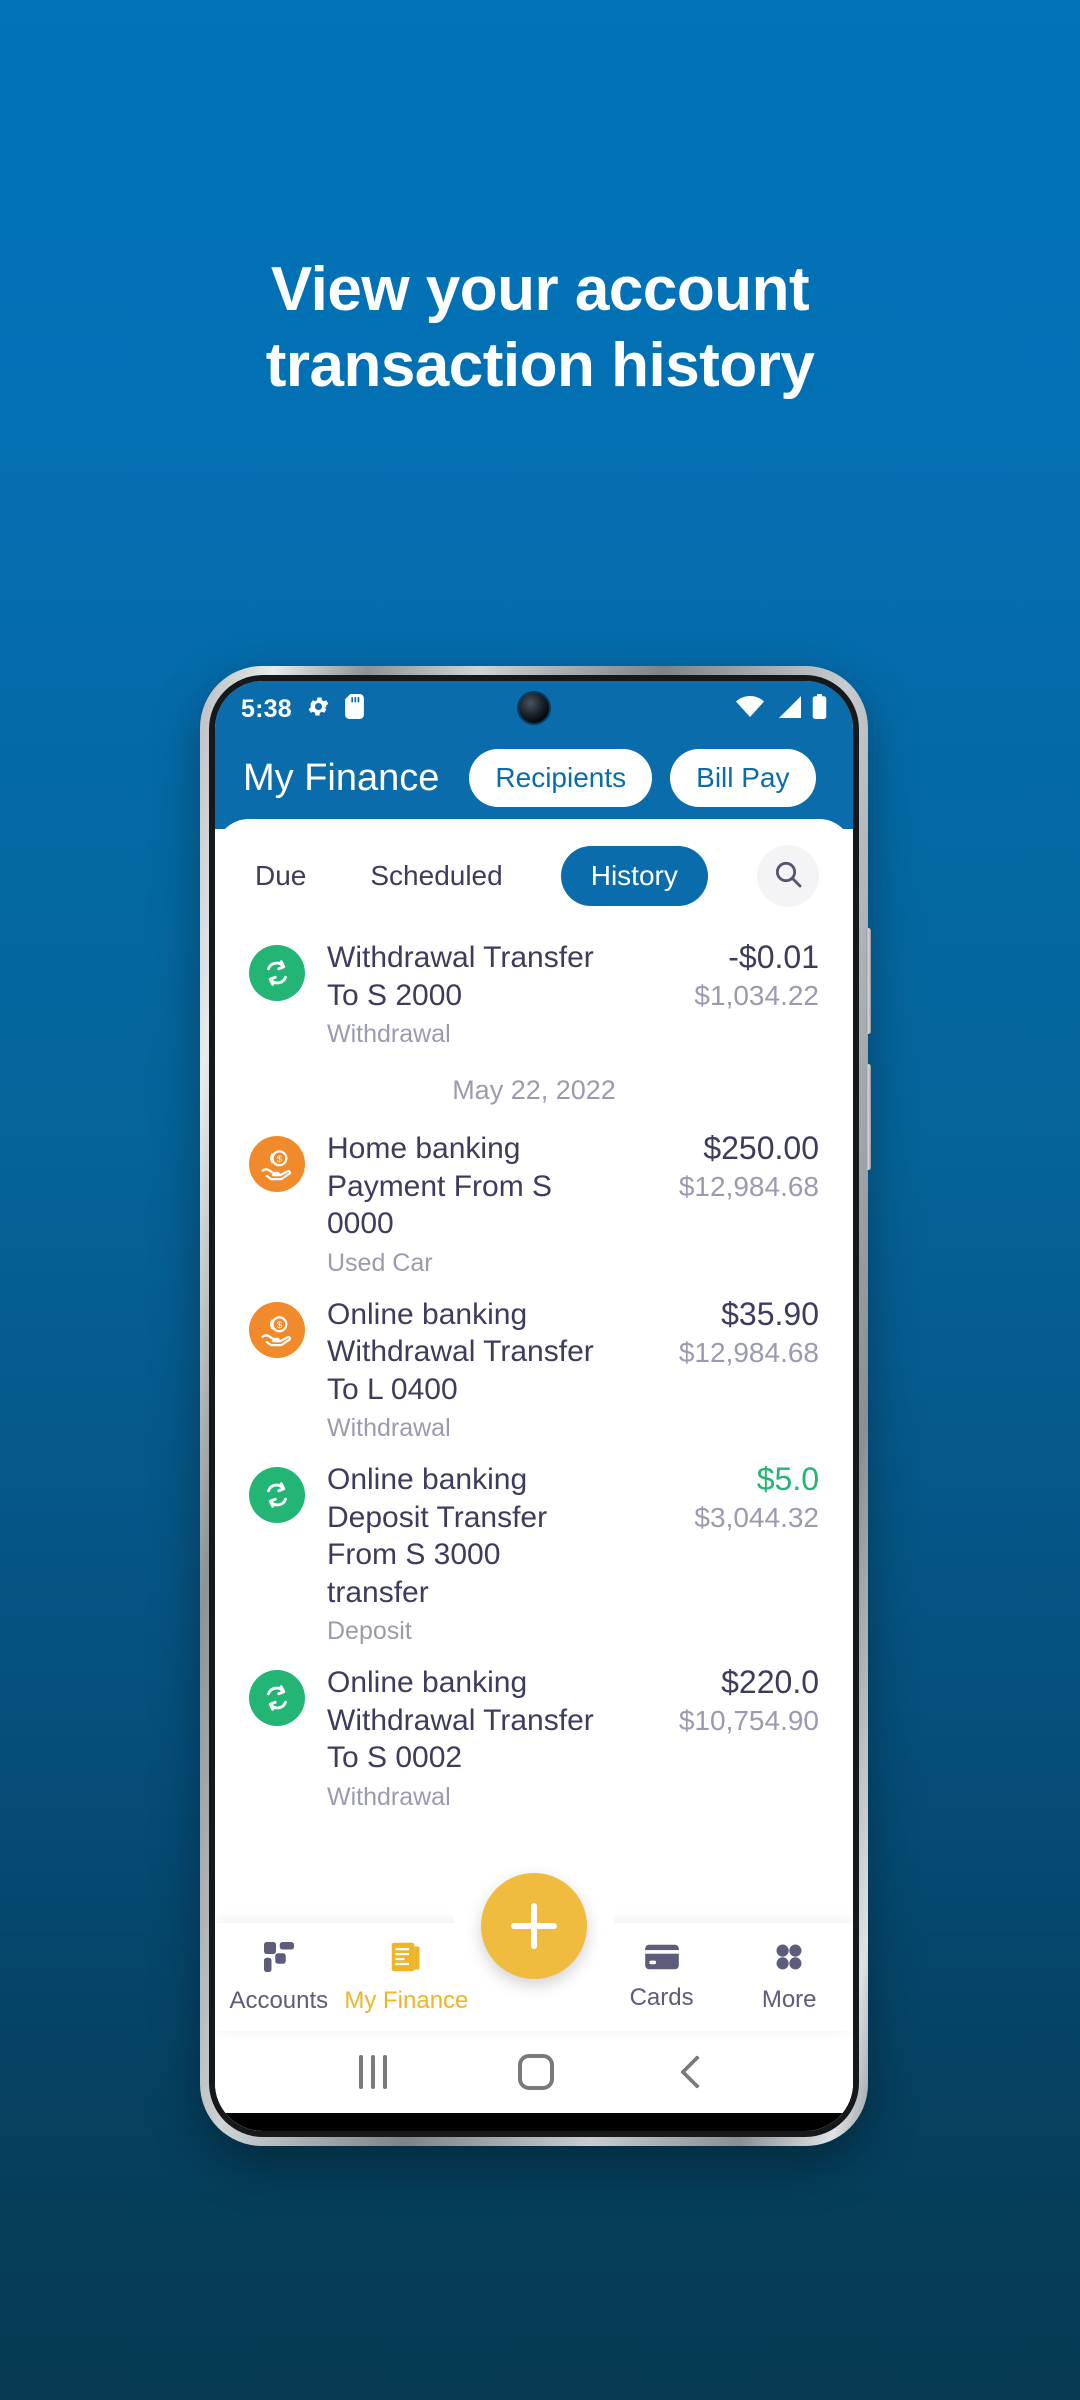  I want to click on home-icon, so click(535, 2072).